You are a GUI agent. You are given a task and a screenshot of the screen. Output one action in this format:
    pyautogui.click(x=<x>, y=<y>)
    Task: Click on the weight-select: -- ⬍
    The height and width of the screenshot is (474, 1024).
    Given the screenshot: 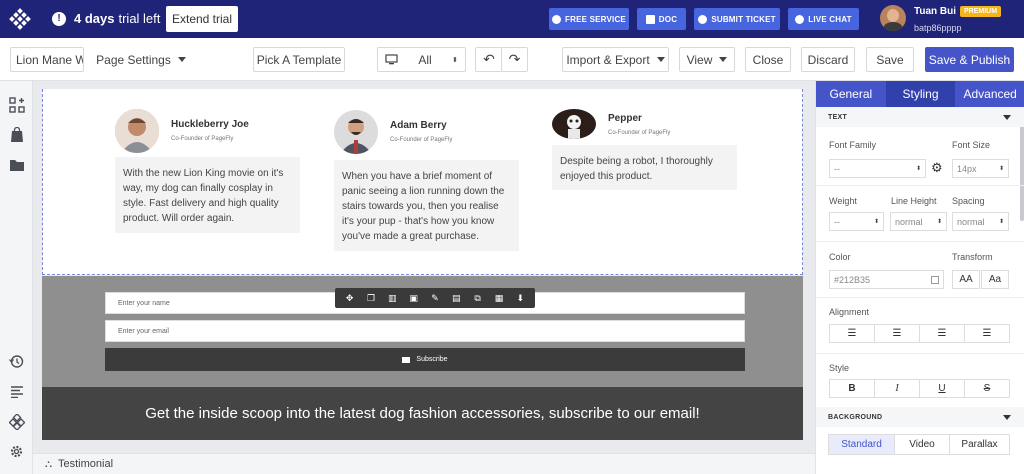 What is the action you would take?
    pyautogui.click(x=856, y=221)
    